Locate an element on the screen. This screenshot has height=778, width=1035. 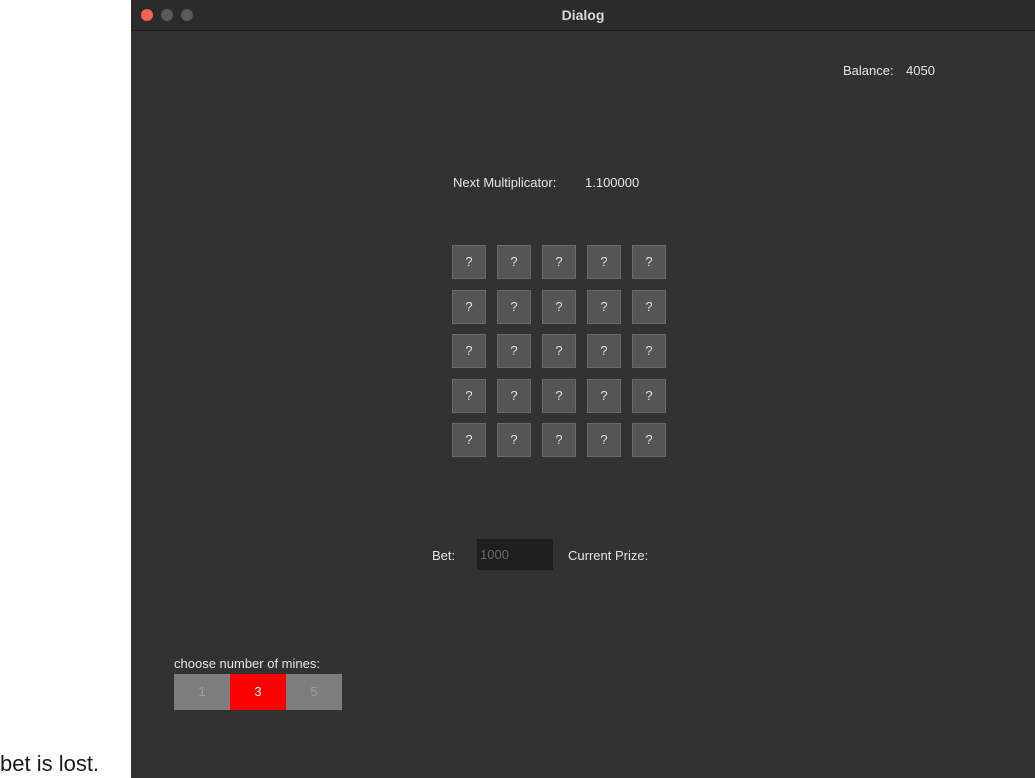
mines-option-1: 1 is located at coordinates (202, 692).